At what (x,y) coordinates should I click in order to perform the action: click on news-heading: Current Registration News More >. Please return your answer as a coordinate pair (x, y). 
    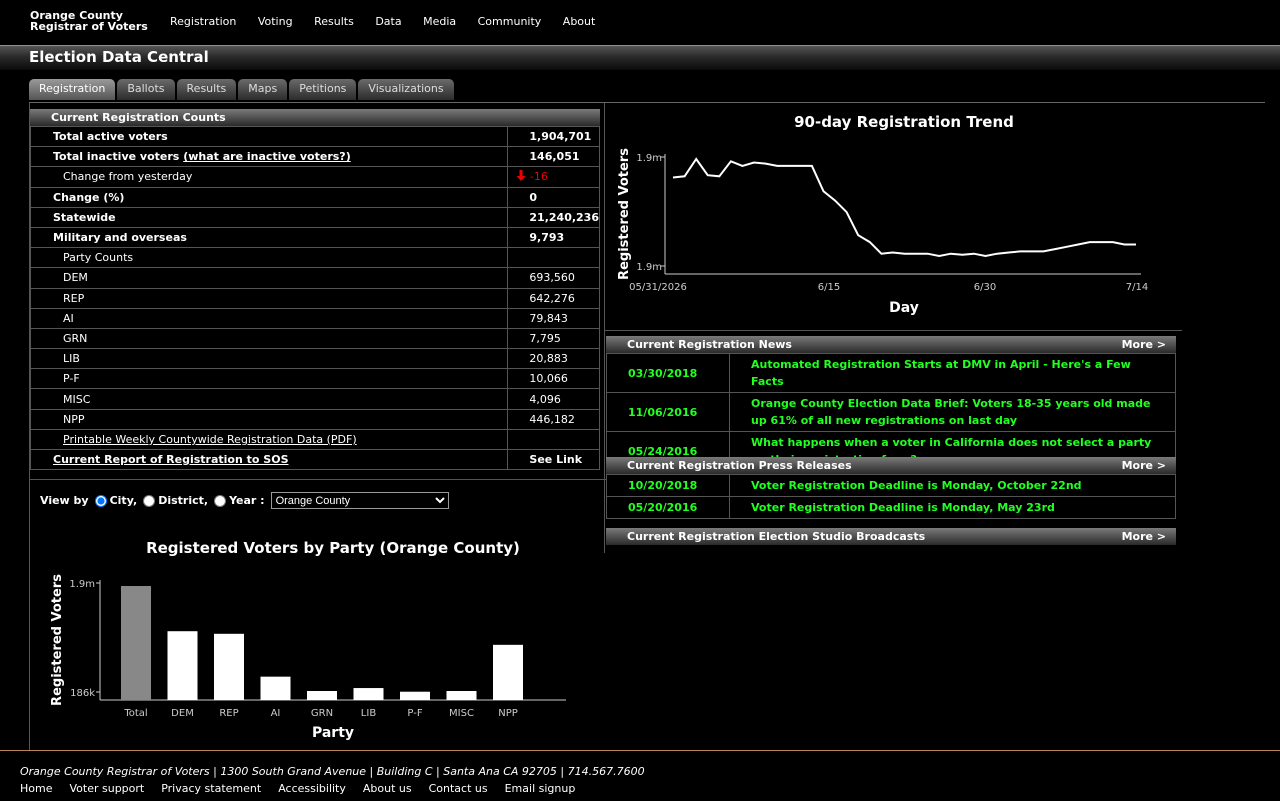
    Looking at the image, I should click on (891, 344).